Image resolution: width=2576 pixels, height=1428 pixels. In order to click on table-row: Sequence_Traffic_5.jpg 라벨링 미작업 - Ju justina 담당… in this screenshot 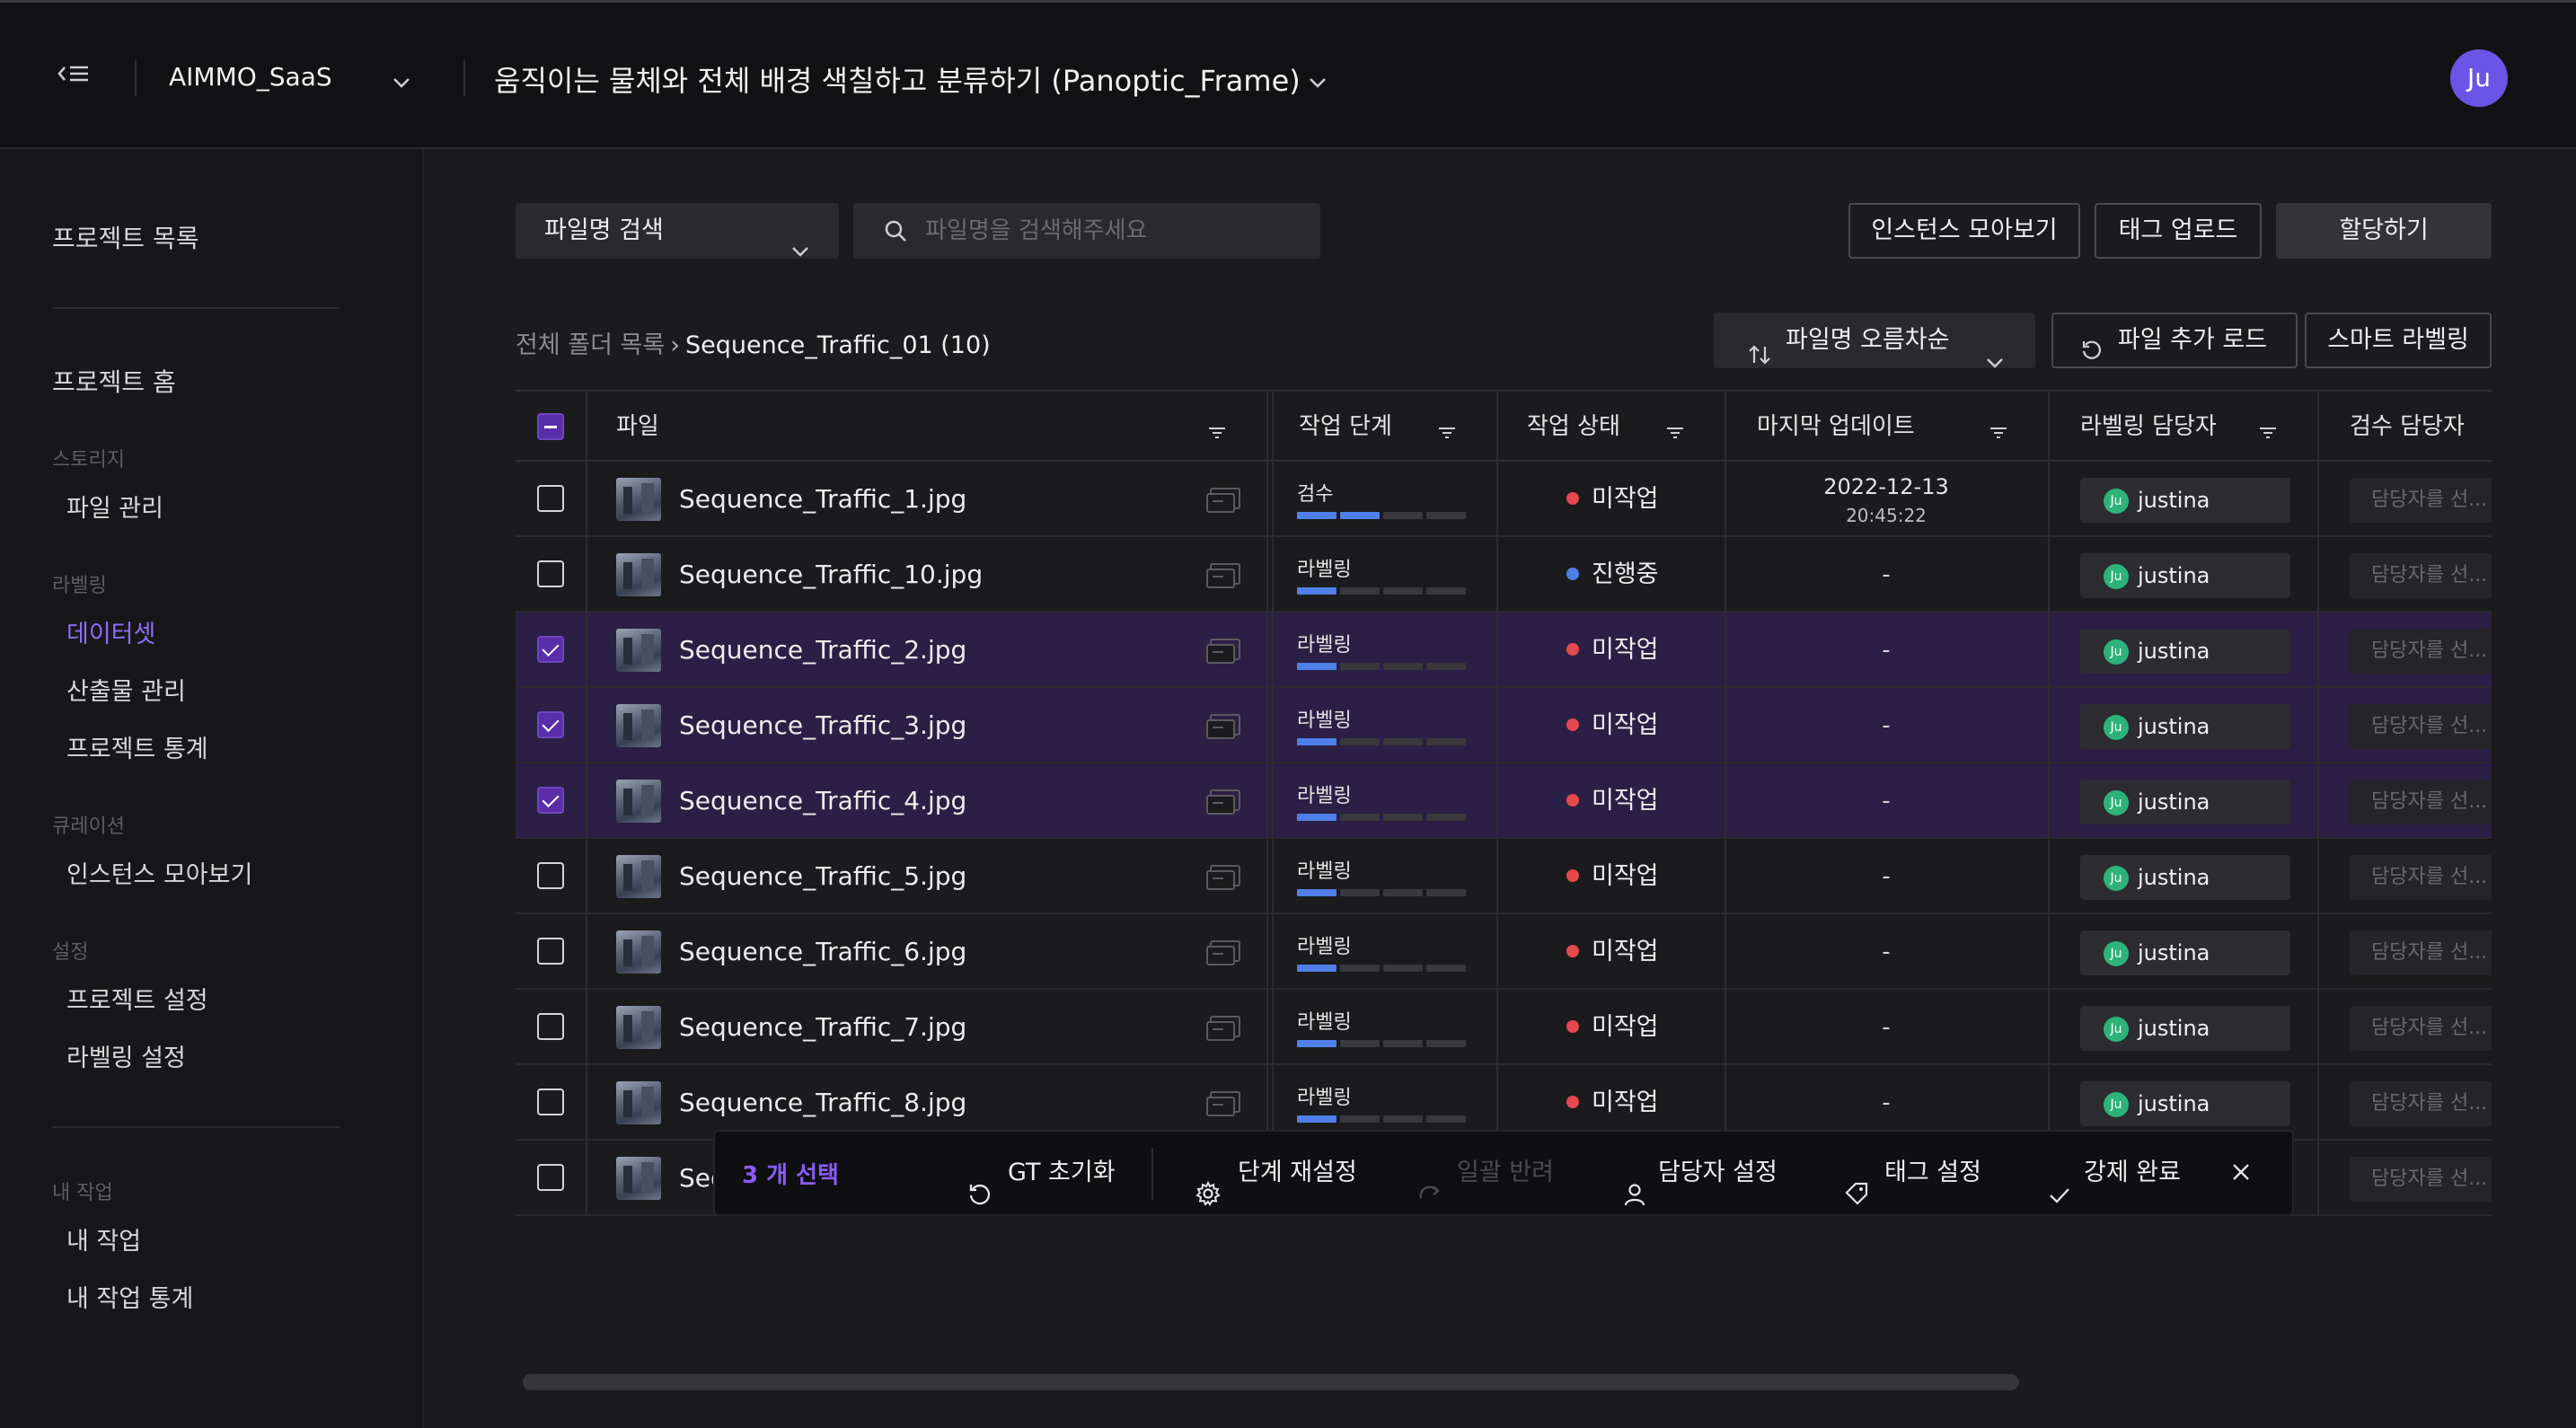, I will do `click(1504, 877)`.